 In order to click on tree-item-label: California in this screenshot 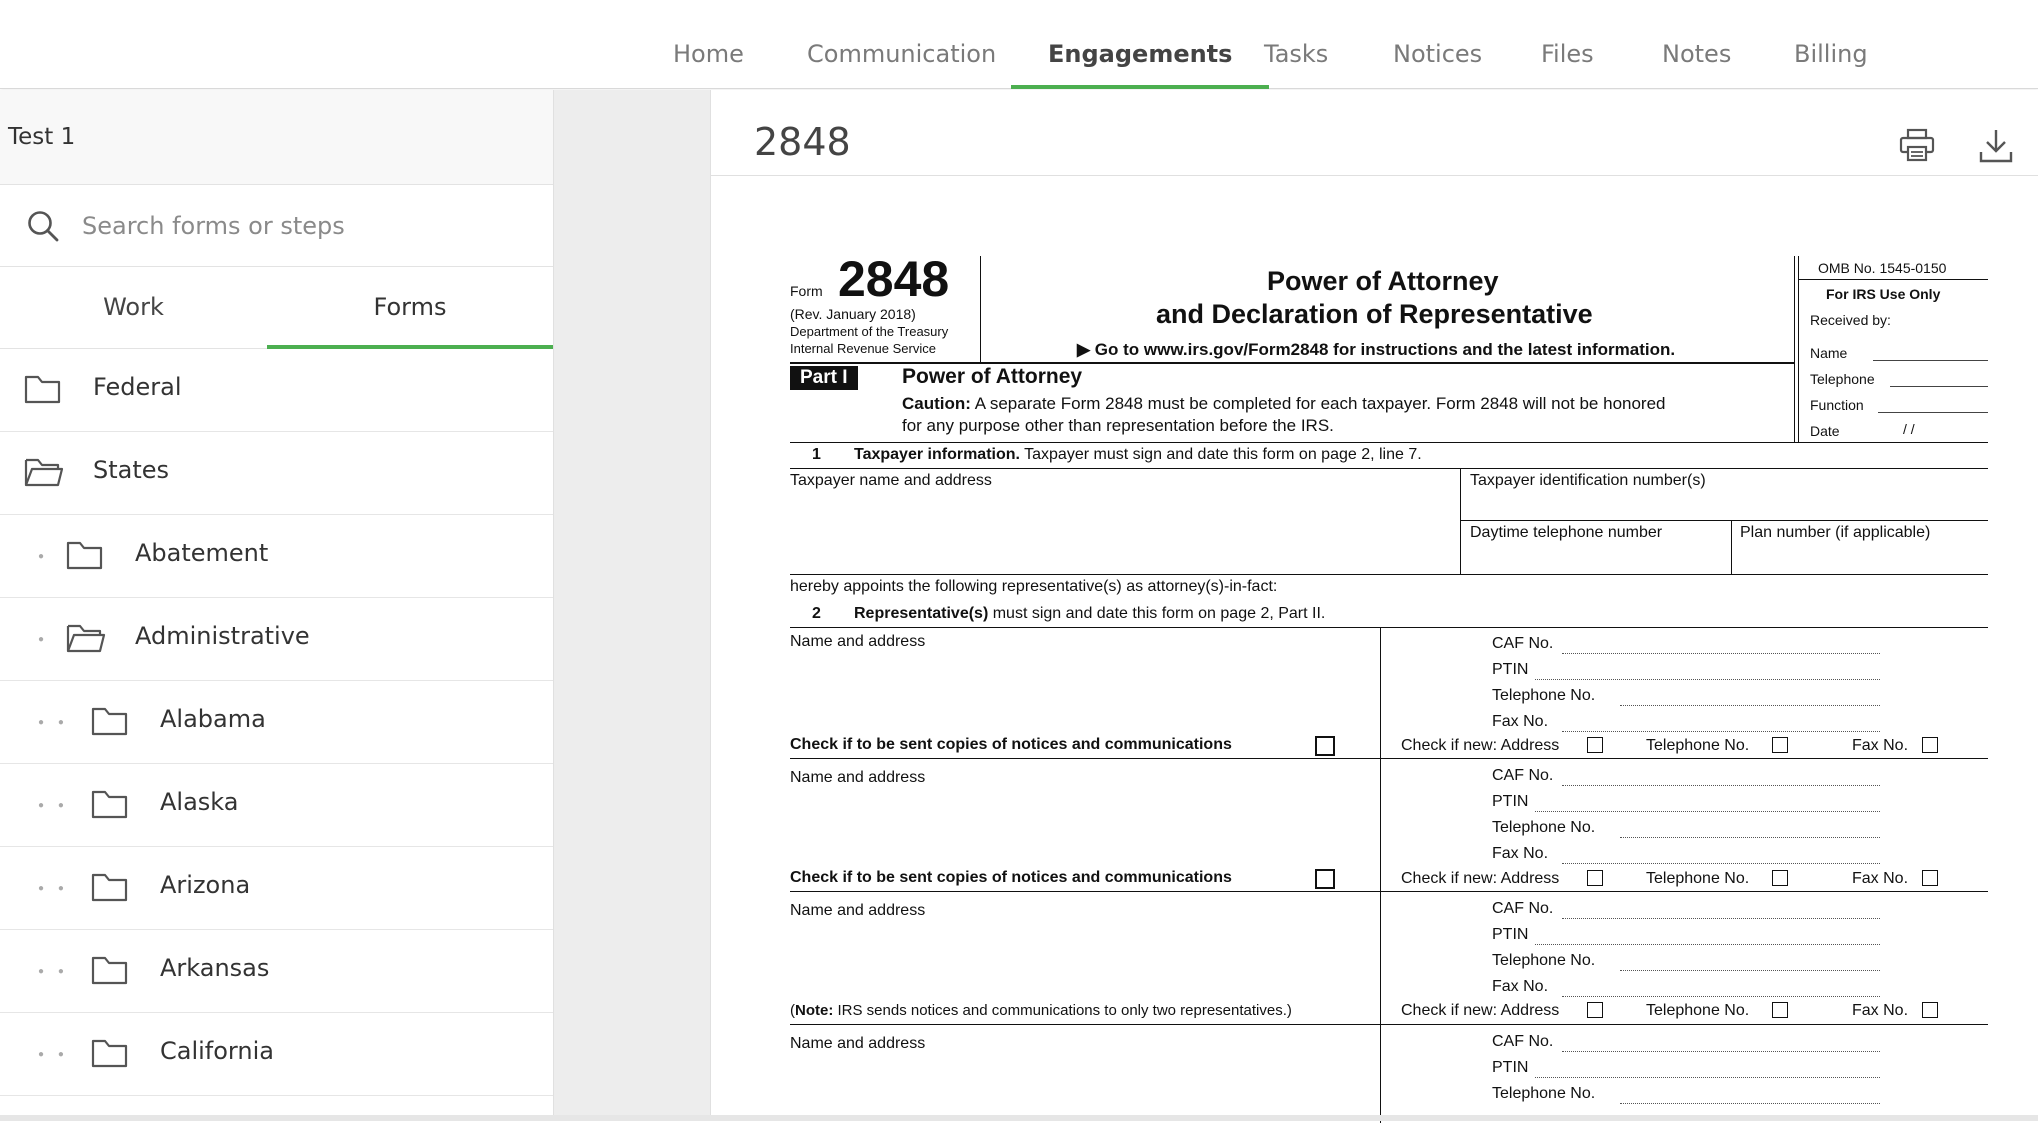, I will do `click(217, 1051)`.